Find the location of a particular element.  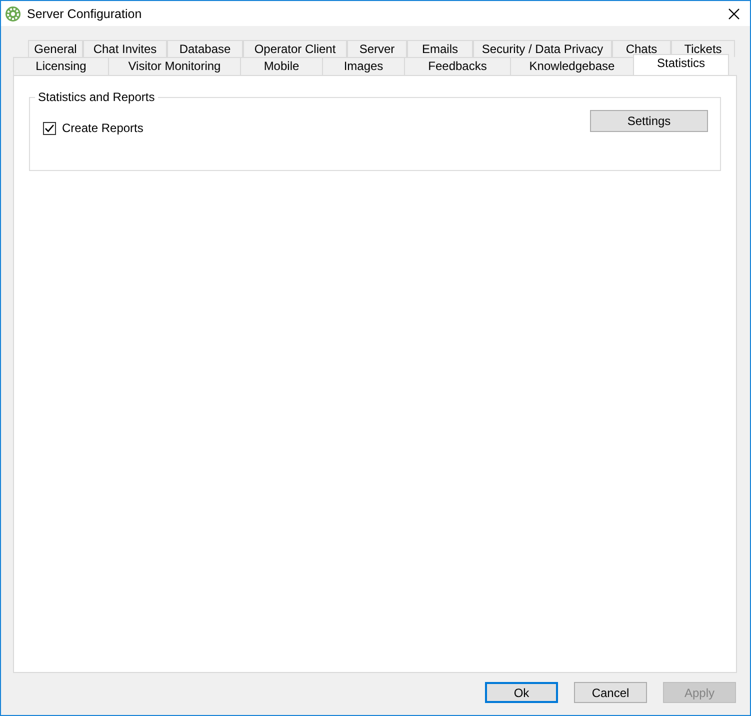

checkbox is located at coordinates (49, 128).